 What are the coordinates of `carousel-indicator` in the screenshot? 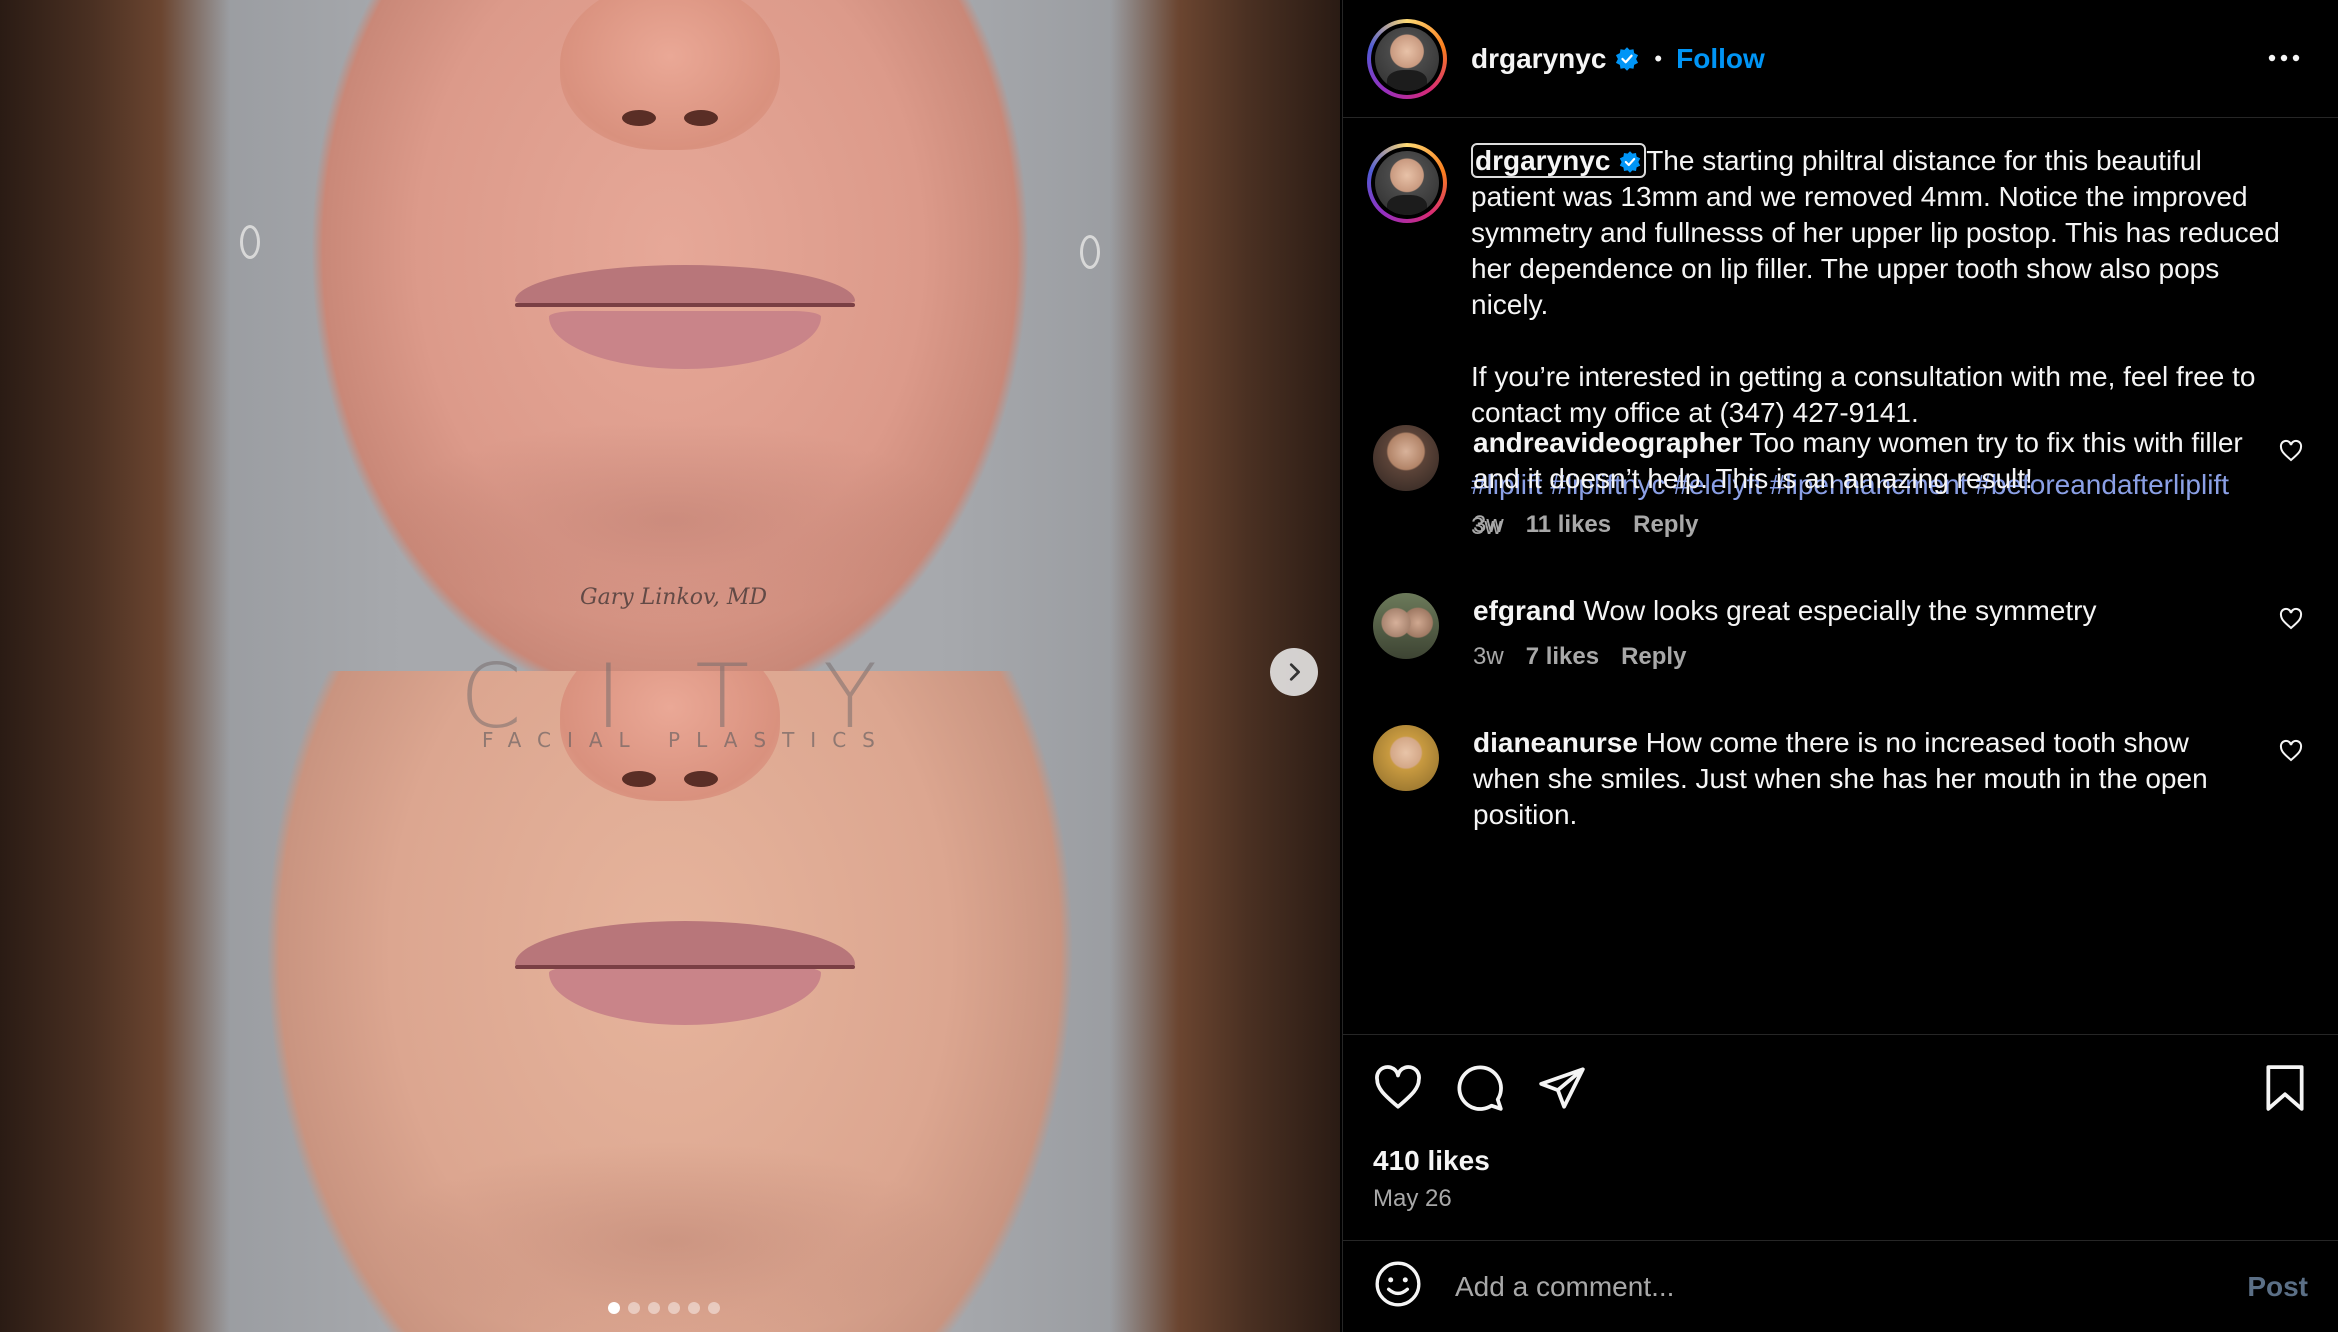 It's located at (664, 1308).